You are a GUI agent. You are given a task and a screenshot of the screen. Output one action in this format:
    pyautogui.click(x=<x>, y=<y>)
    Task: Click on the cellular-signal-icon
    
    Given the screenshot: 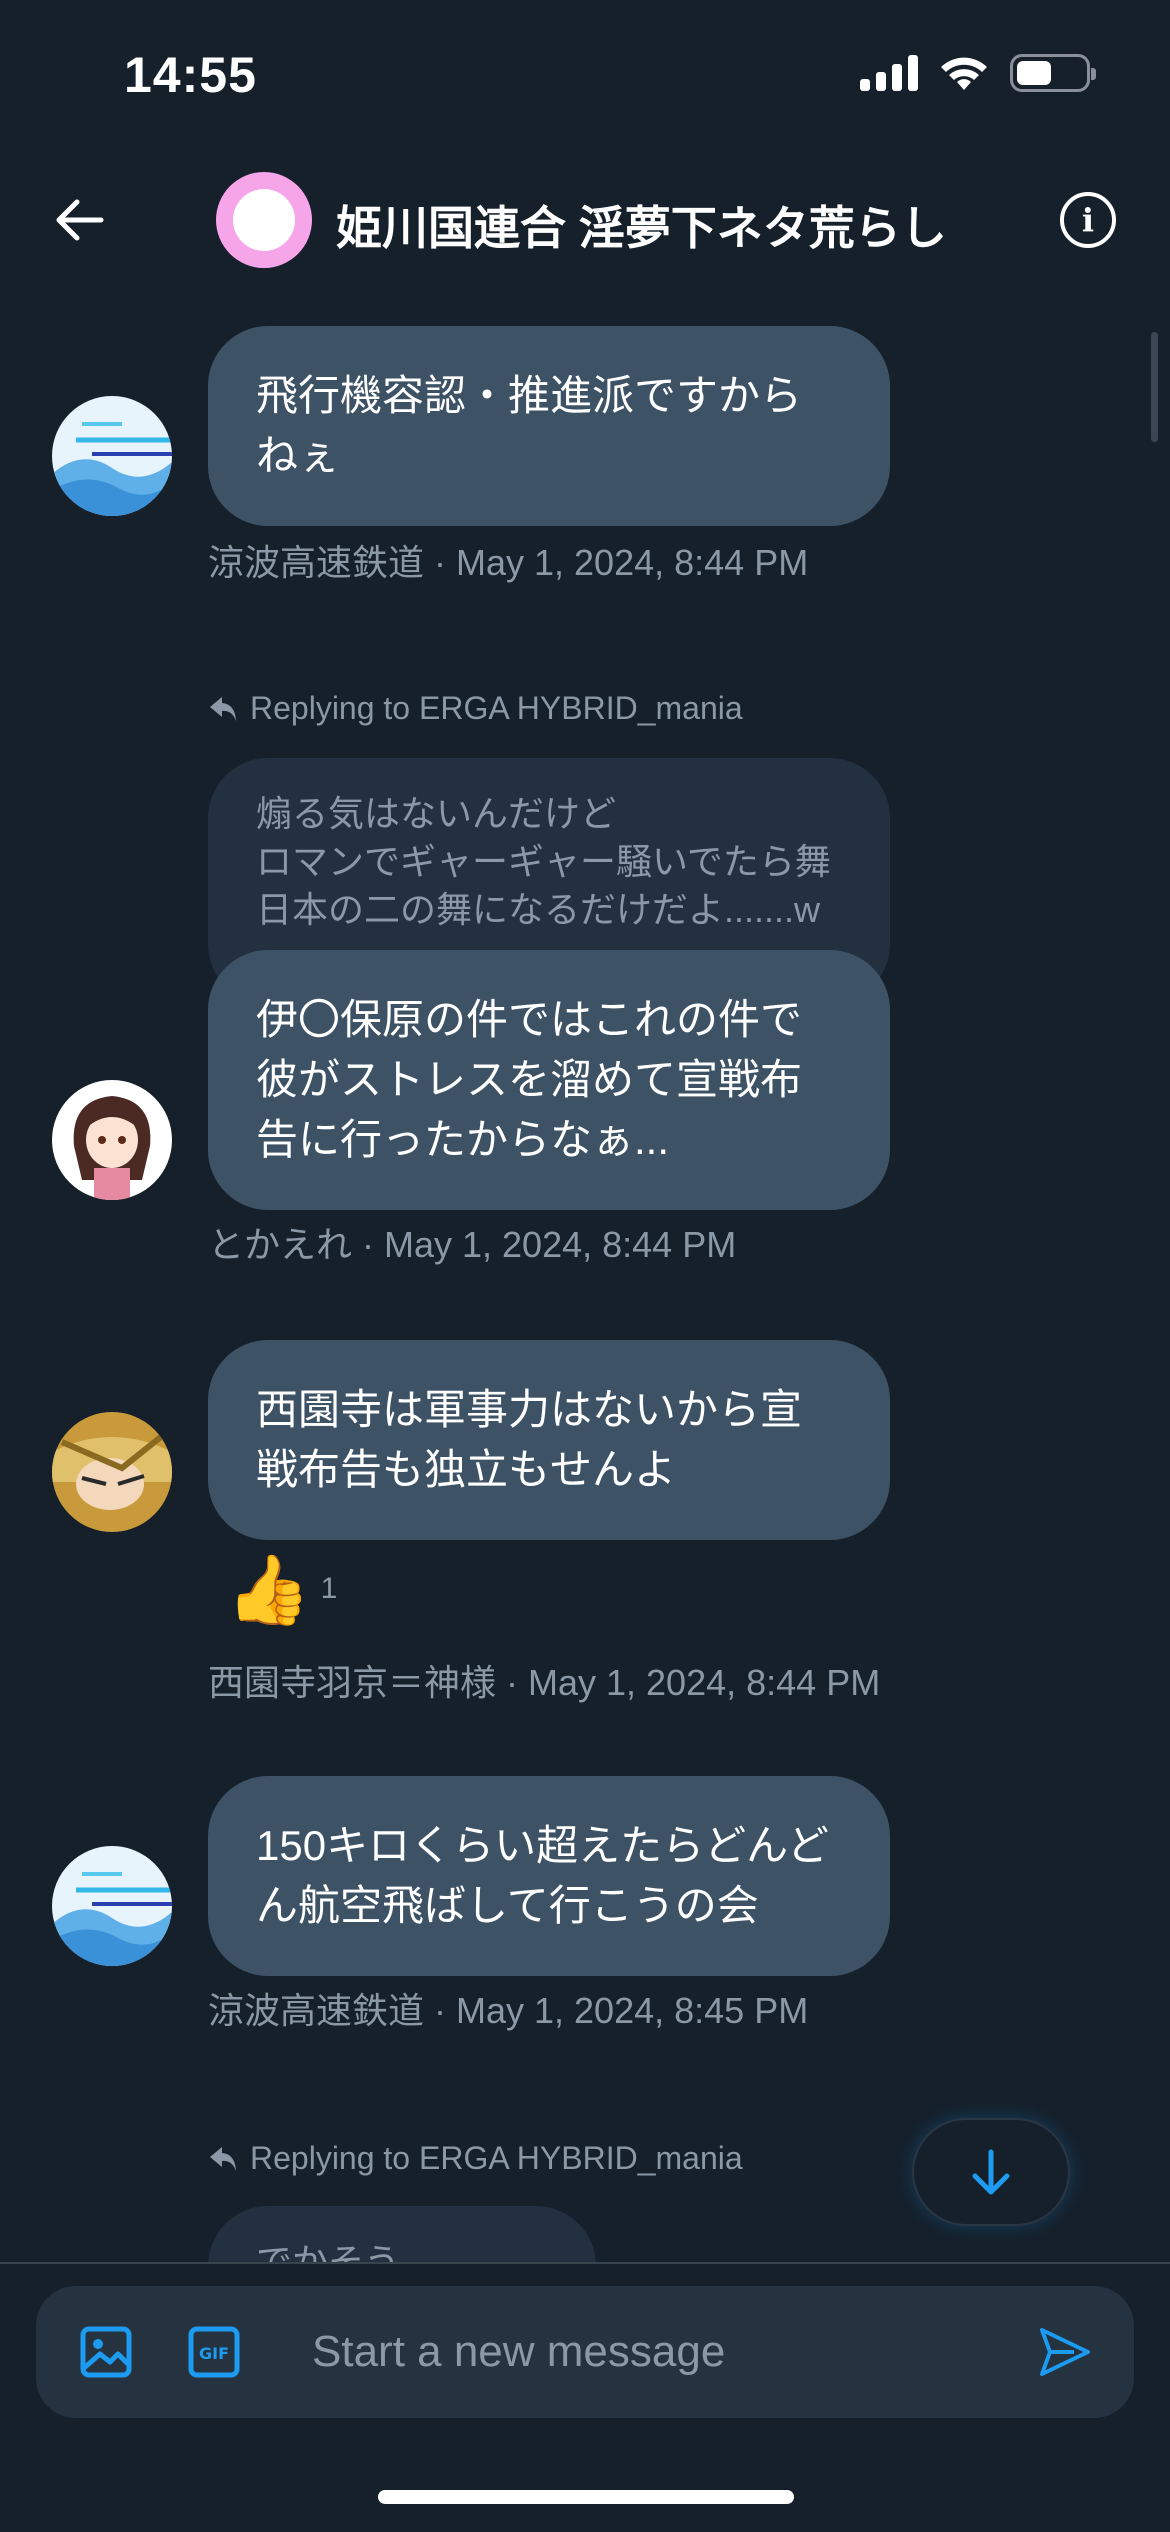 What is the action you would take?
    pyautogui.click(x=889, y=73)
    